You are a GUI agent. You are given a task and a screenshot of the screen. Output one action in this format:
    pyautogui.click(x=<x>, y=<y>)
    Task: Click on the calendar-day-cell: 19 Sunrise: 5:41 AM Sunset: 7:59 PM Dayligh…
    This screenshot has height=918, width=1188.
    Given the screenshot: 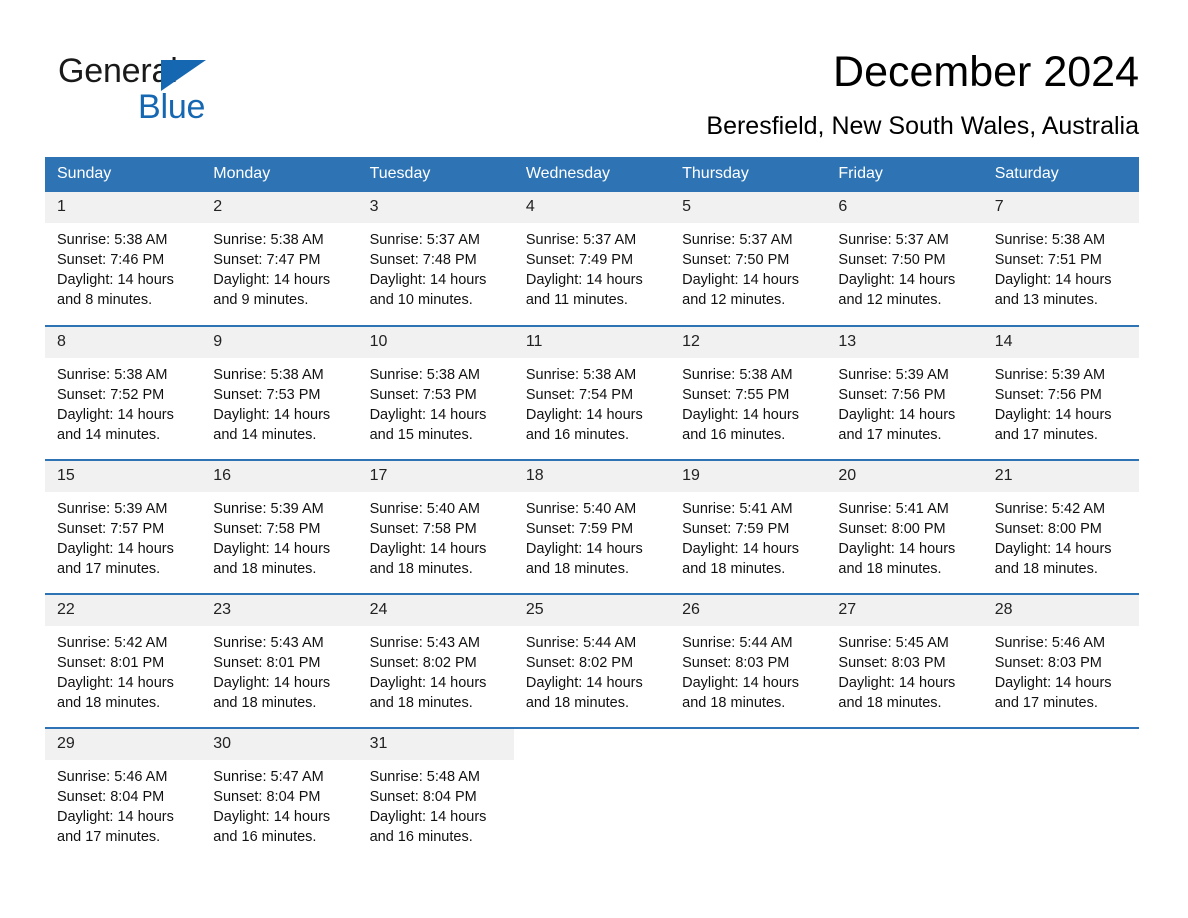 What is the action you would take?
    pyautogui.click(x=748, y=526)
    